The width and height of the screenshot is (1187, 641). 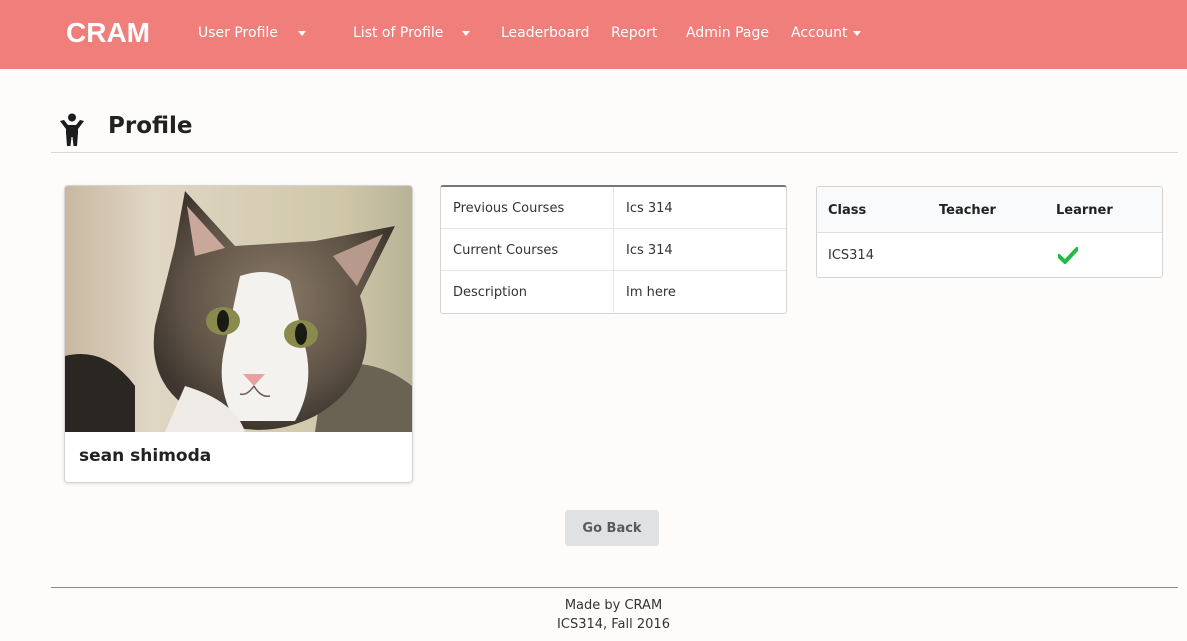 I want to click on profile-name: sean shimoda, so click(x=145, y=456).